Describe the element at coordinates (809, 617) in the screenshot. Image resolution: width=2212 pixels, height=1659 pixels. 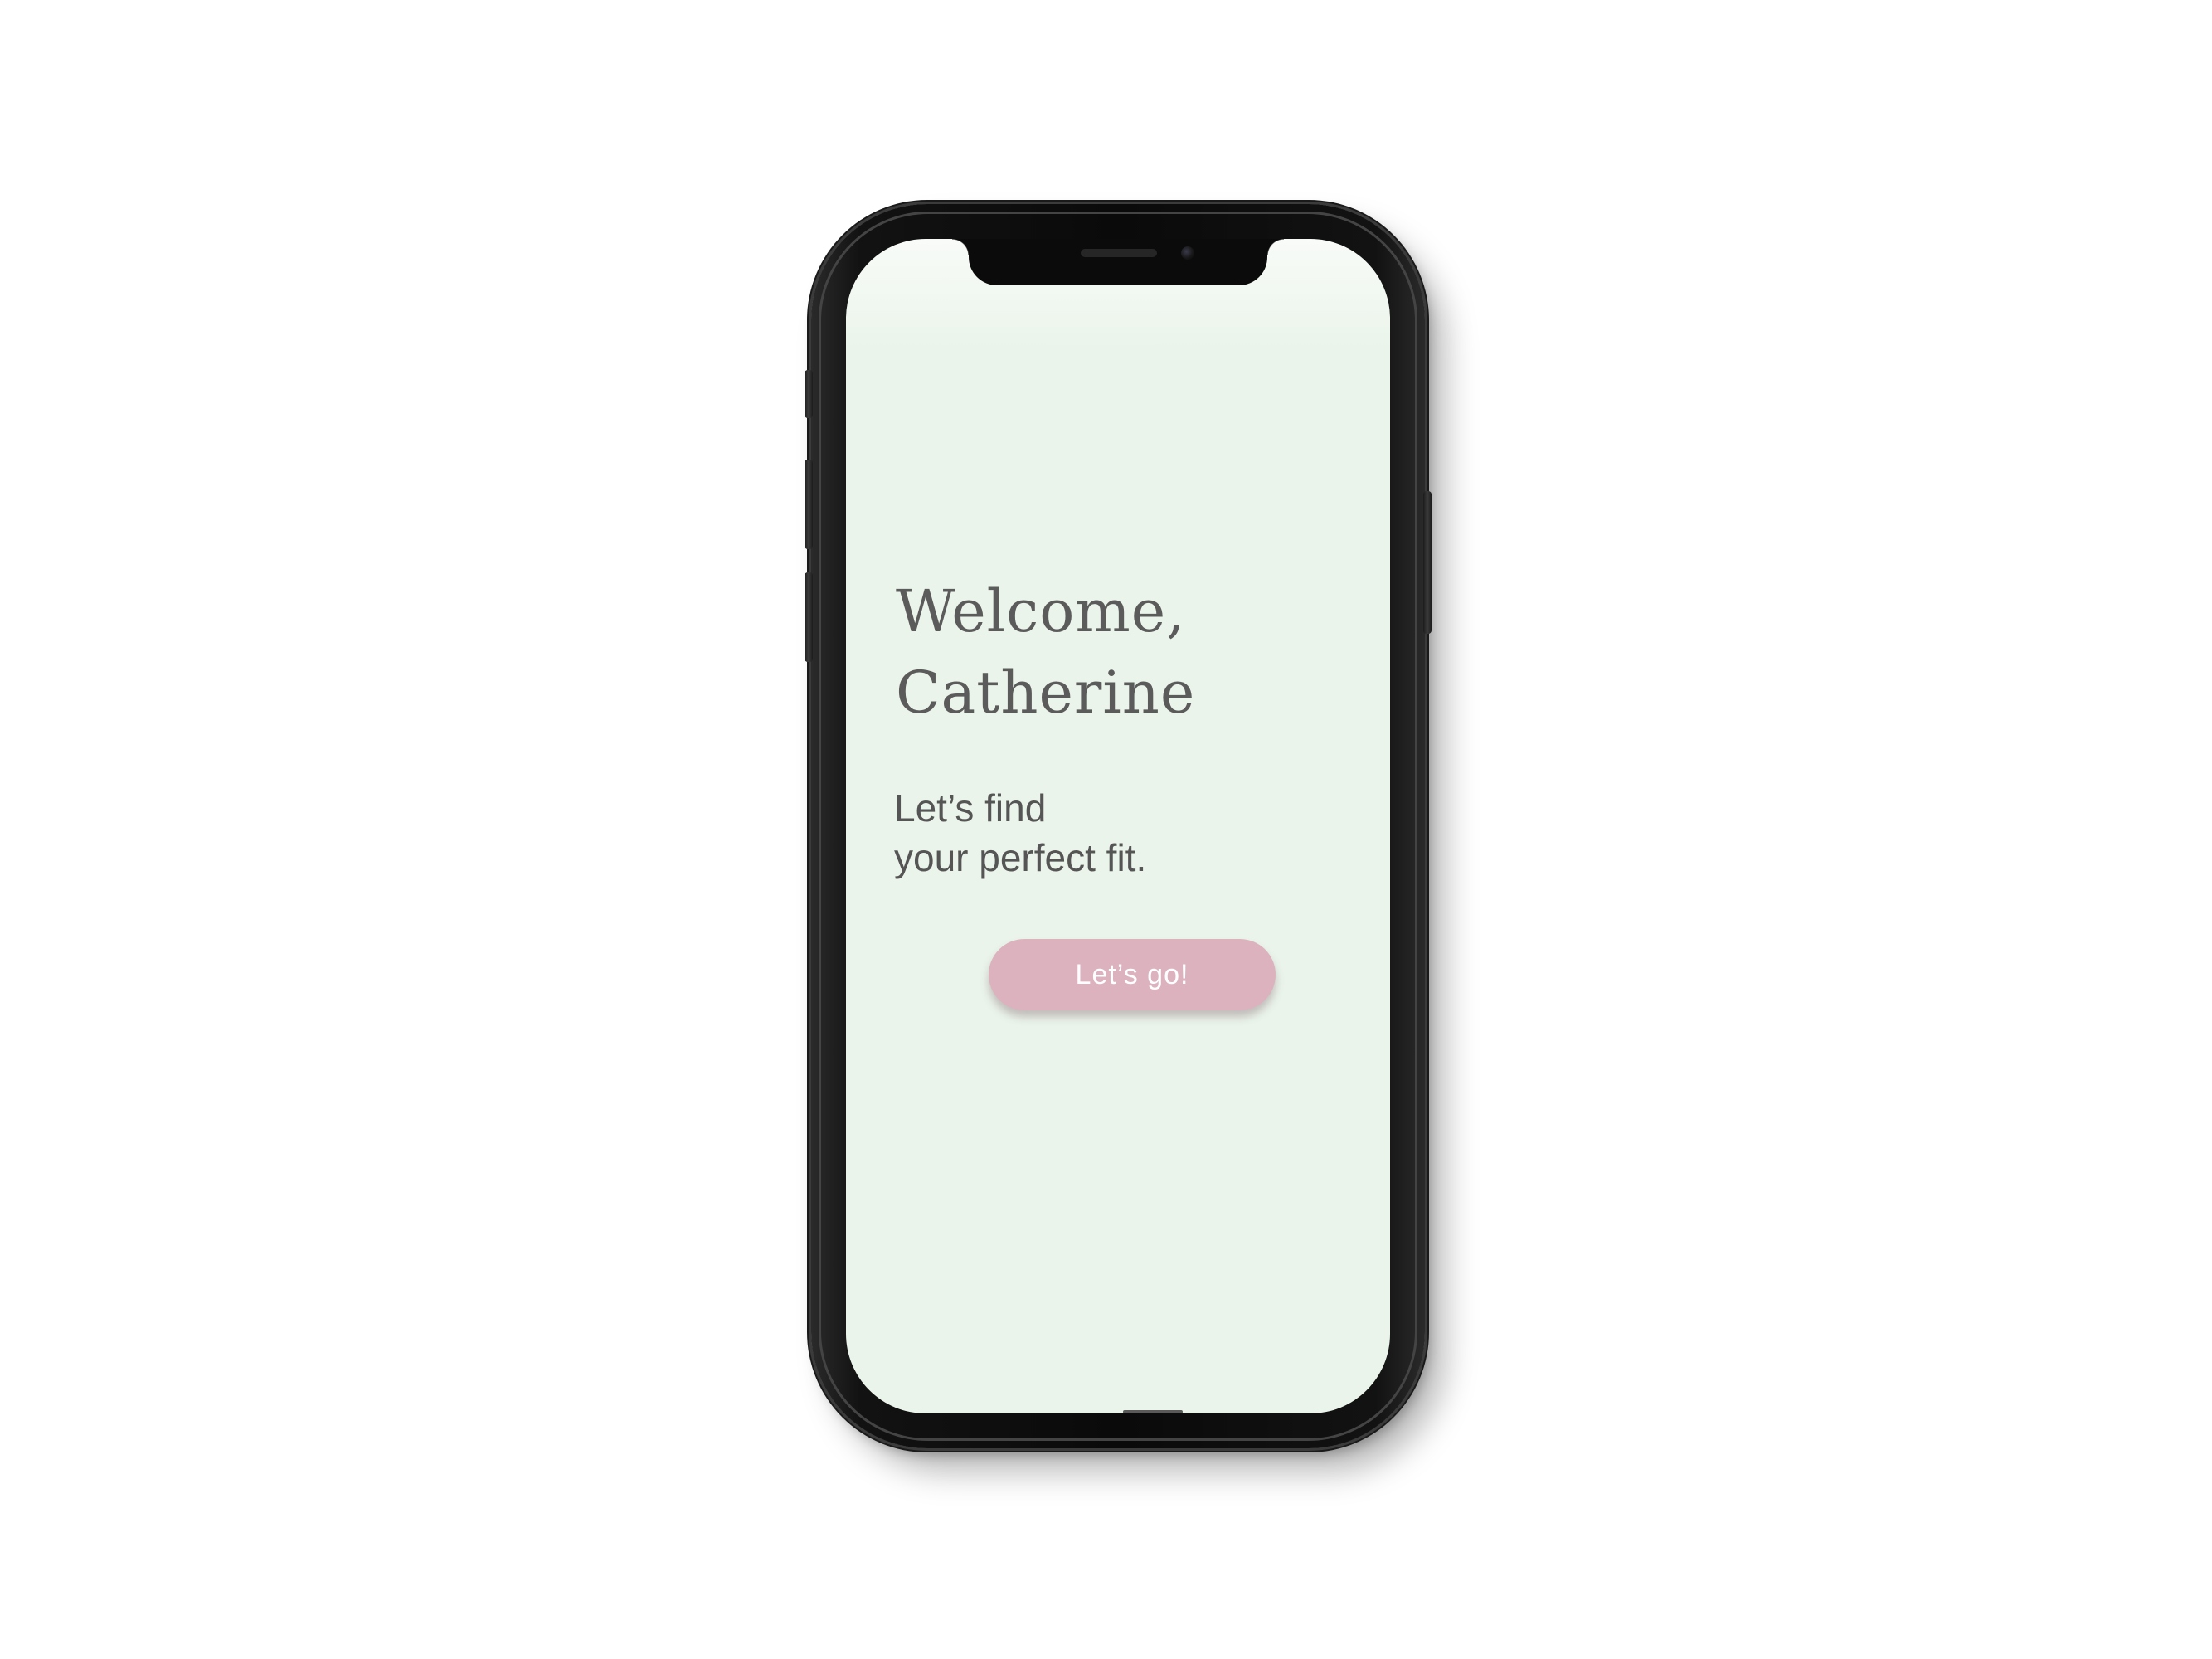
I see `volume-down-button` at that location.